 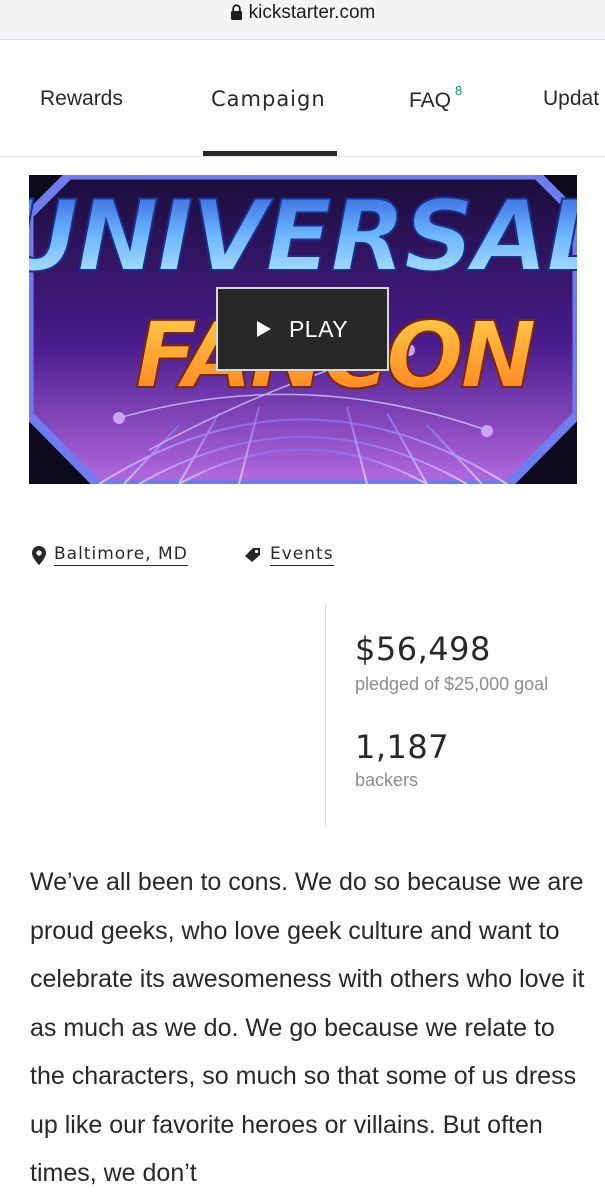 What do you see at coordinates (236, 12) in the screenshot?
I see `lock-icon` at bounding box center [236, 12].